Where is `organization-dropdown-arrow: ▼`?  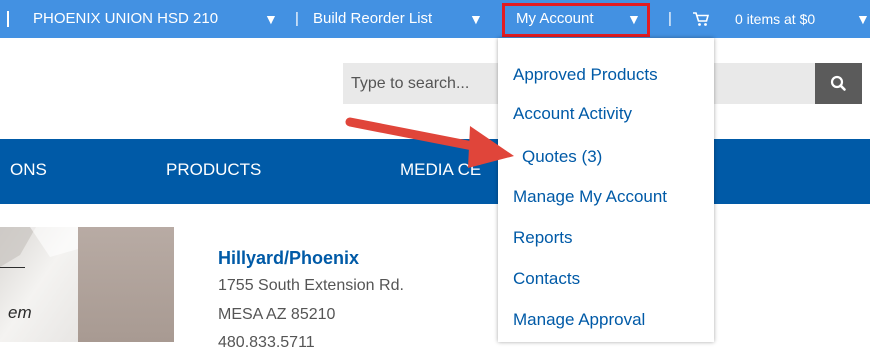
organization-dropdown-arrow: ▼ is located at coordinates (271, 19).